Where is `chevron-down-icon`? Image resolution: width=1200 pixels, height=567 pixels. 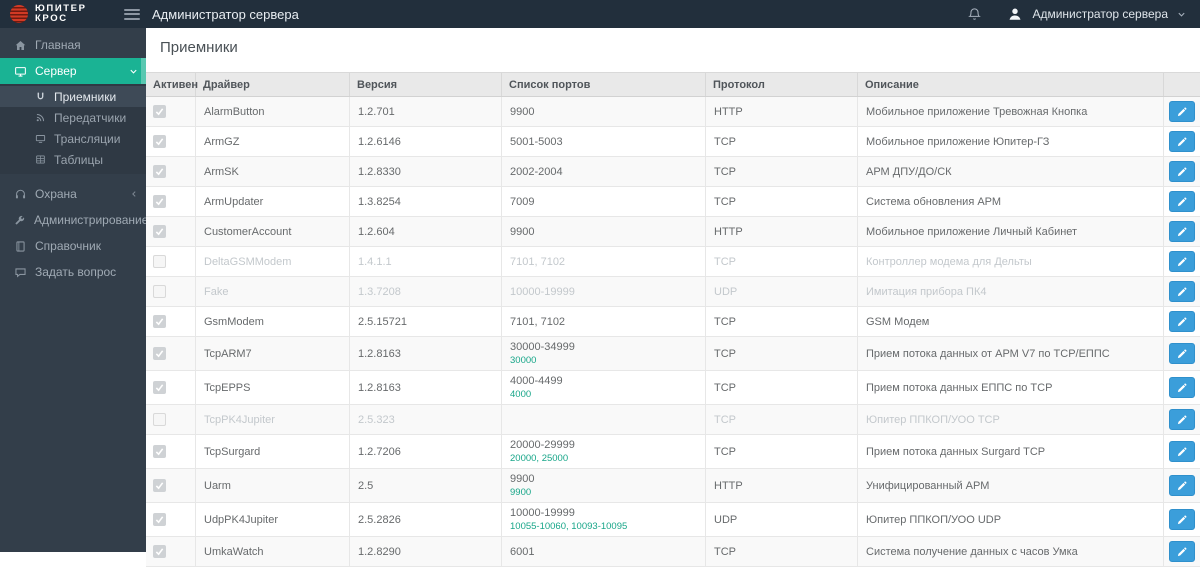 chevron-down-icon is located at coordinates (133, 71).